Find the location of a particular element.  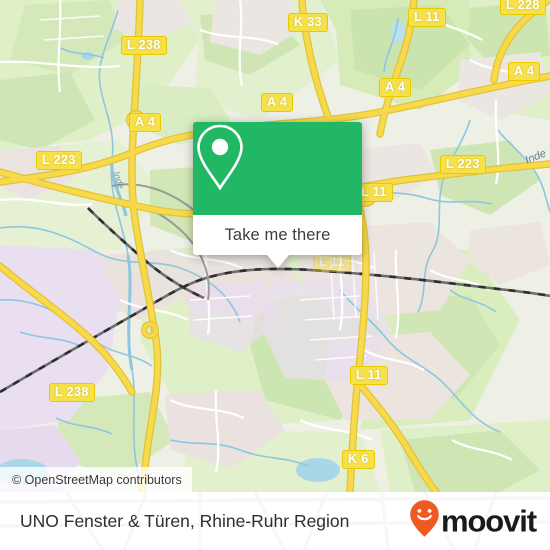

road-shield-obscured: L 11 is located at coordinates (332, 262).